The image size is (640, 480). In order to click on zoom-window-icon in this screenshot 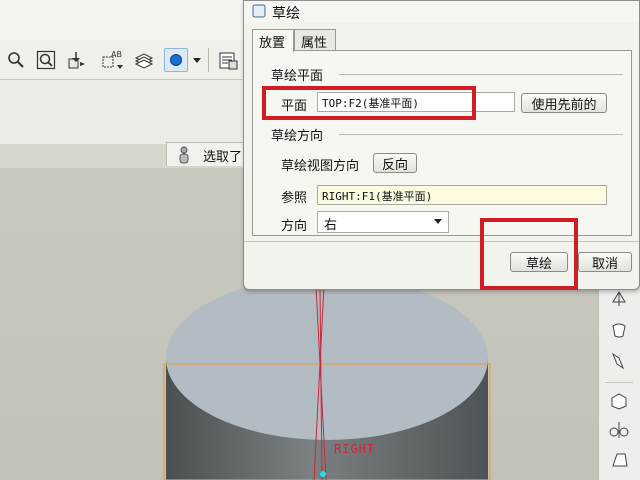, I will do `click(46, 60)`.